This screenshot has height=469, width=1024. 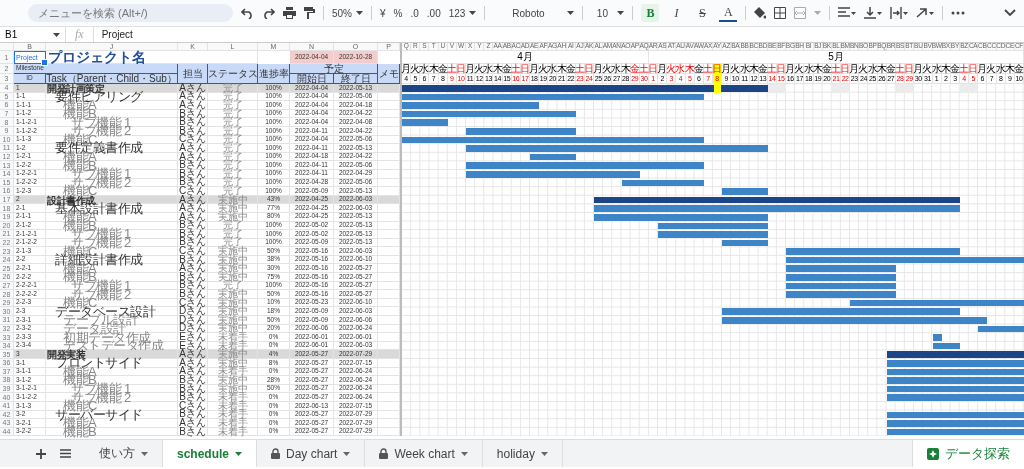 What do you see at coordinates (414, 13) in the screenshot?
I see `format-button: .0` at bounding box center [414, 13].